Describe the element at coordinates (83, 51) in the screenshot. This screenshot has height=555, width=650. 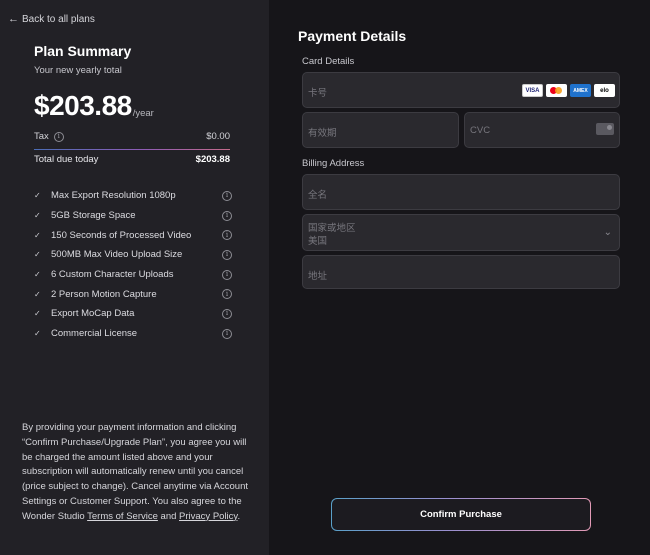
I see `plan-summary-title: Plan Summary` at that location.